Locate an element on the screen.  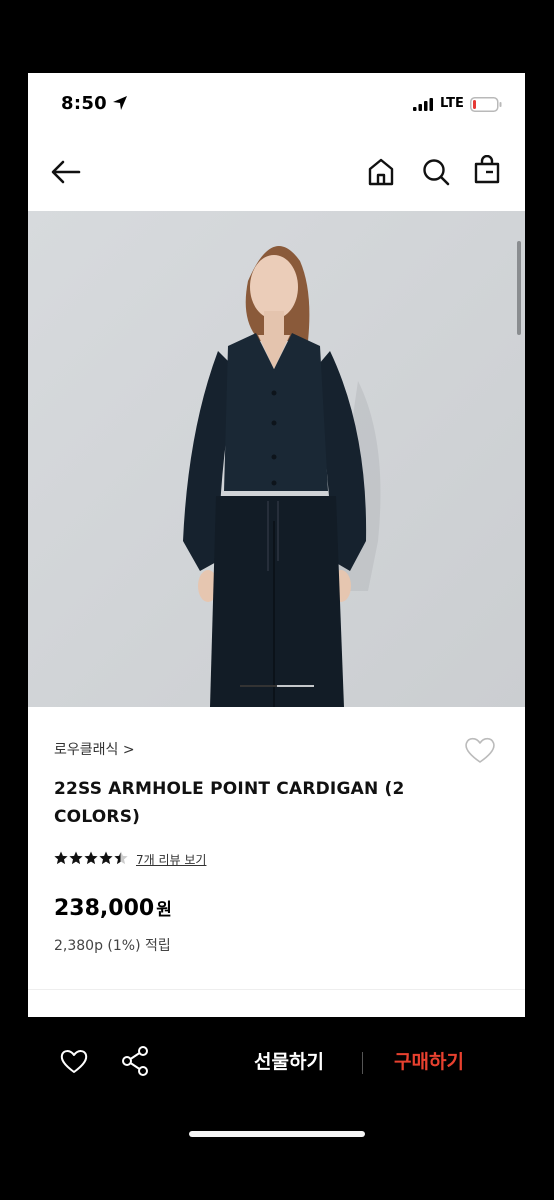
product-price: 238,000 원 is located at coordinates (113, 908).